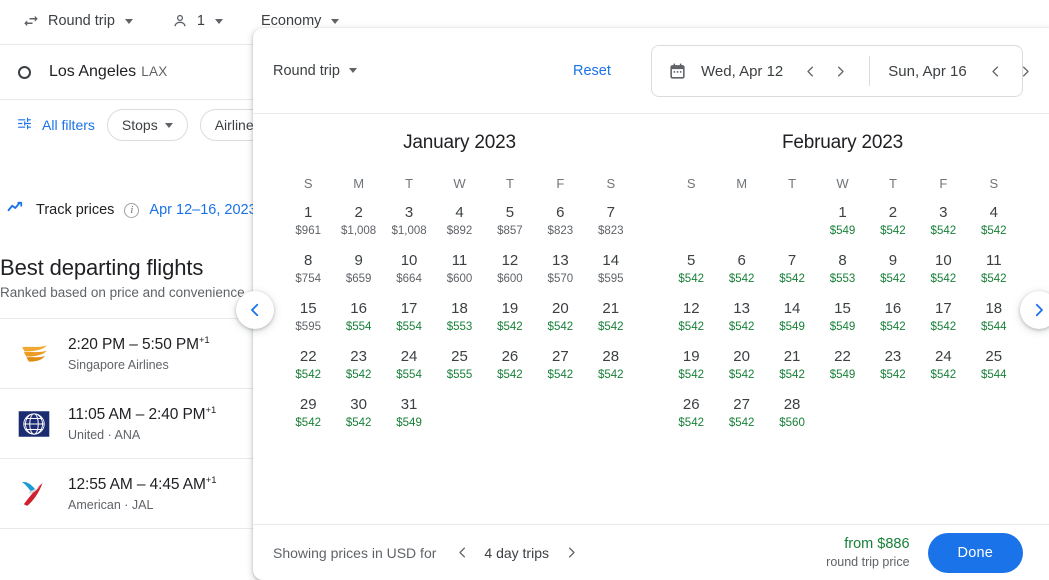  What do you see at coordinates (132, 210) in the screenshot?
I see `info-icon: i` at bounding box center [132, 210].